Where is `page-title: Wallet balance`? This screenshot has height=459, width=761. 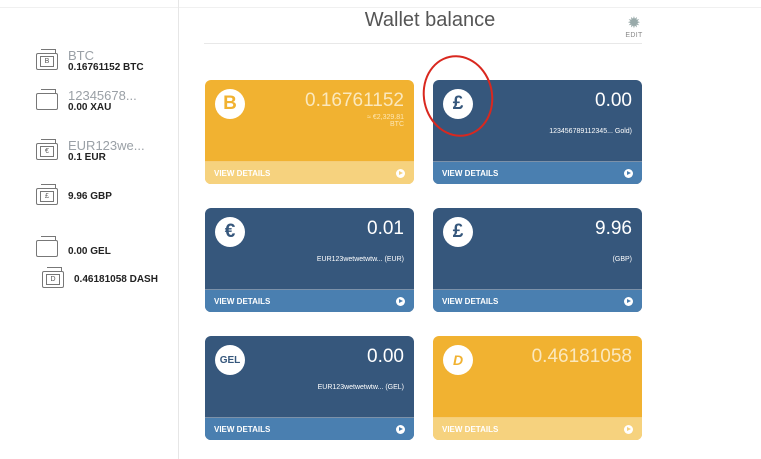
page-title: Wallet balance is located at coordinates (430, 20).